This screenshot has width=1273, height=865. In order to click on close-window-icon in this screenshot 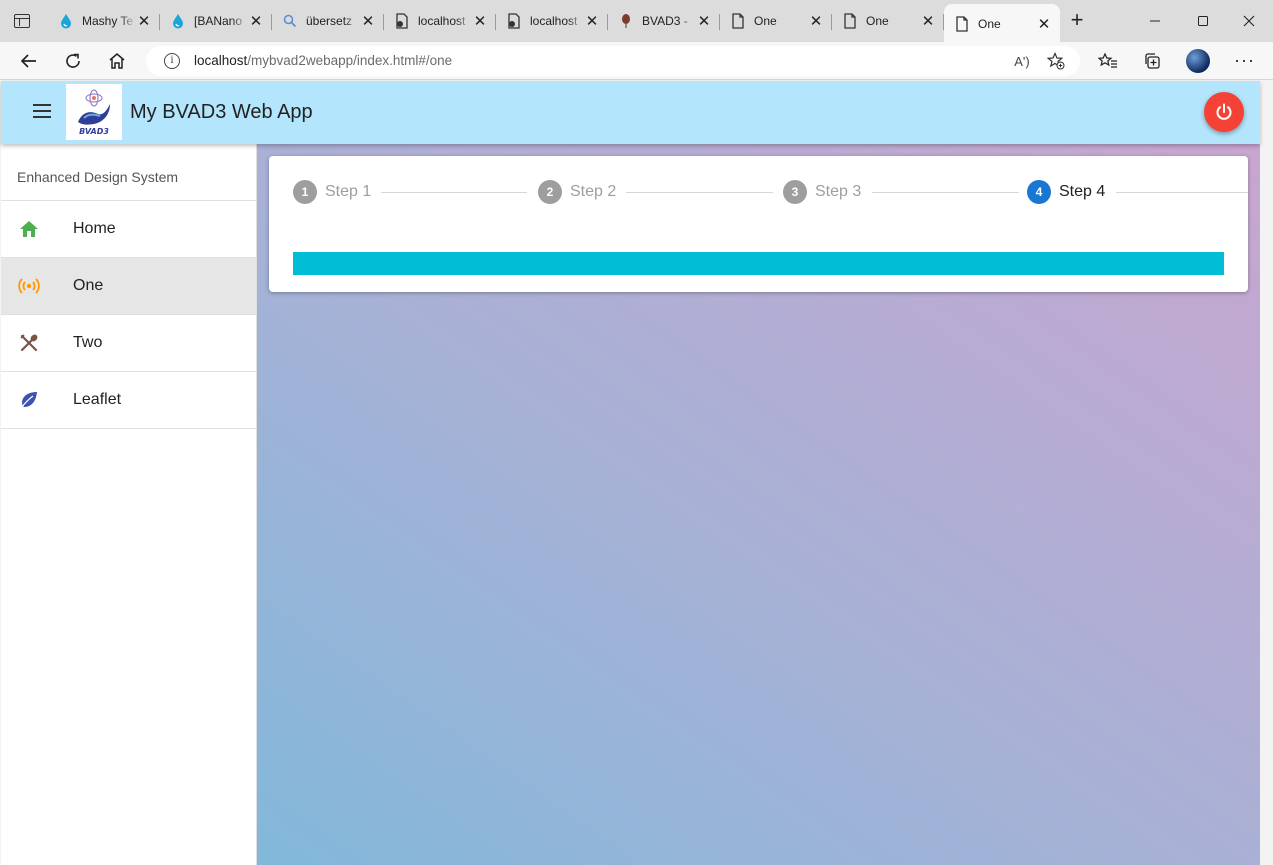, I will do `click(1249, 21)`.